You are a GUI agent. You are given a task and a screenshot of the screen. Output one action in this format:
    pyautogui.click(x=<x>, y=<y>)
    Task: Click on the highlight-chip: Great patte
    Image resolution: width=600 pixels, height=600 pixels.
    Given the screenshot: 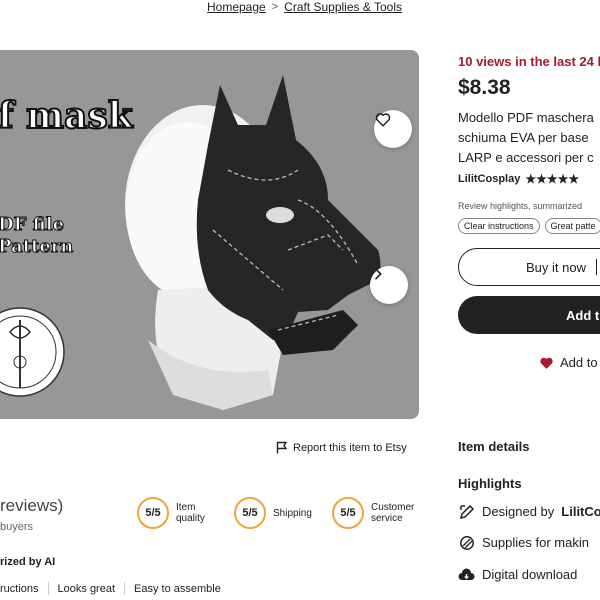 What is the action you would take?
    pyautogui.click(x=572, y=226)
    